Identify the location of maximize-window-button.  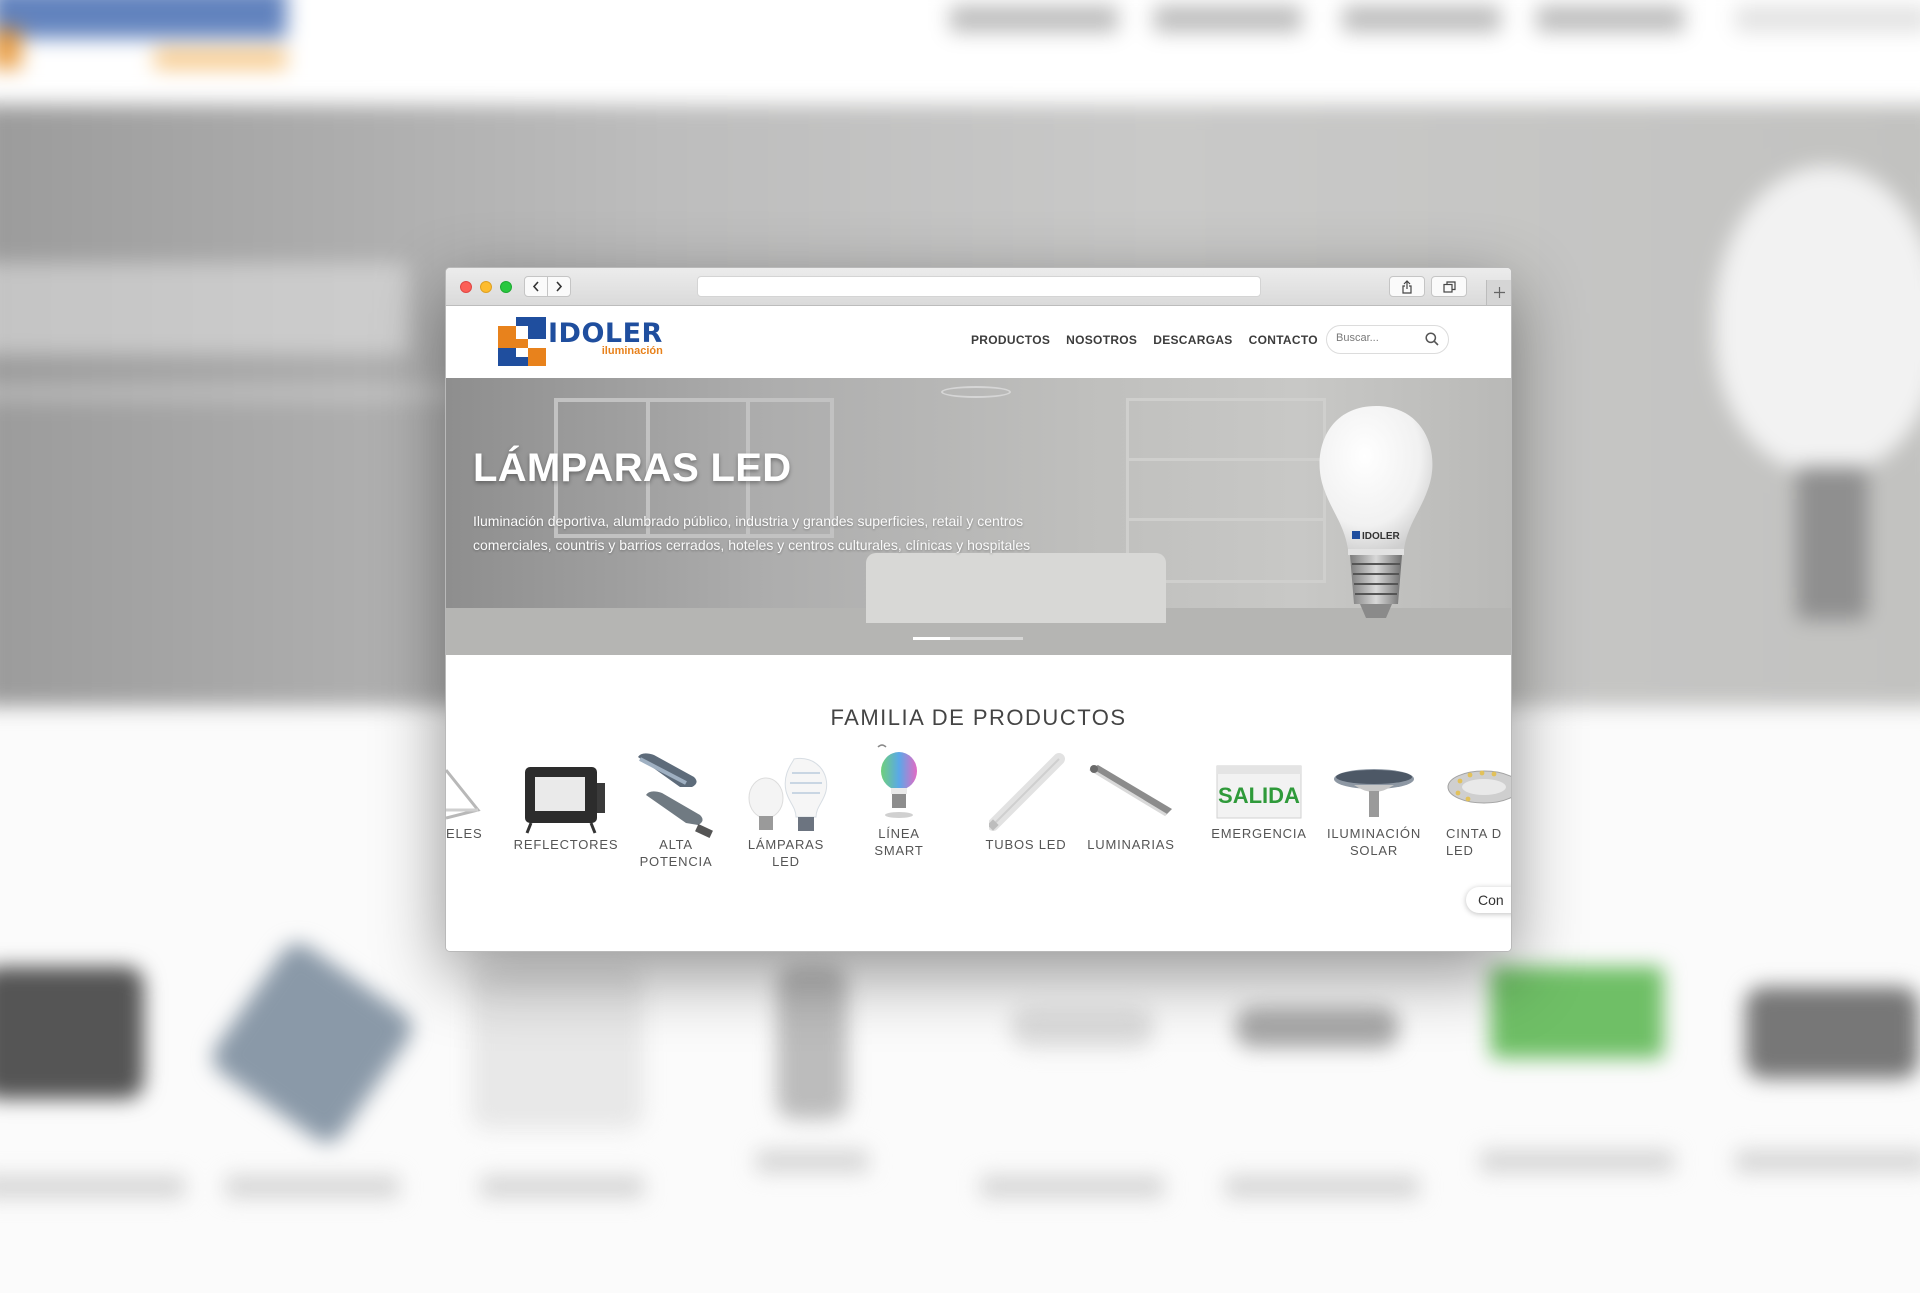
(506, 287).